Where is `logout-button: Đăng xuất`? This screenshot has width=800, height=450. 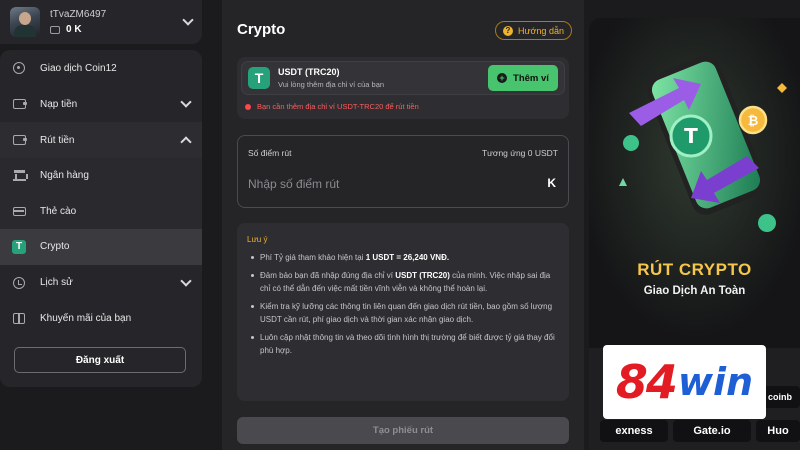 logout-button: Đăng xuất is located at coordinates (100, 360).